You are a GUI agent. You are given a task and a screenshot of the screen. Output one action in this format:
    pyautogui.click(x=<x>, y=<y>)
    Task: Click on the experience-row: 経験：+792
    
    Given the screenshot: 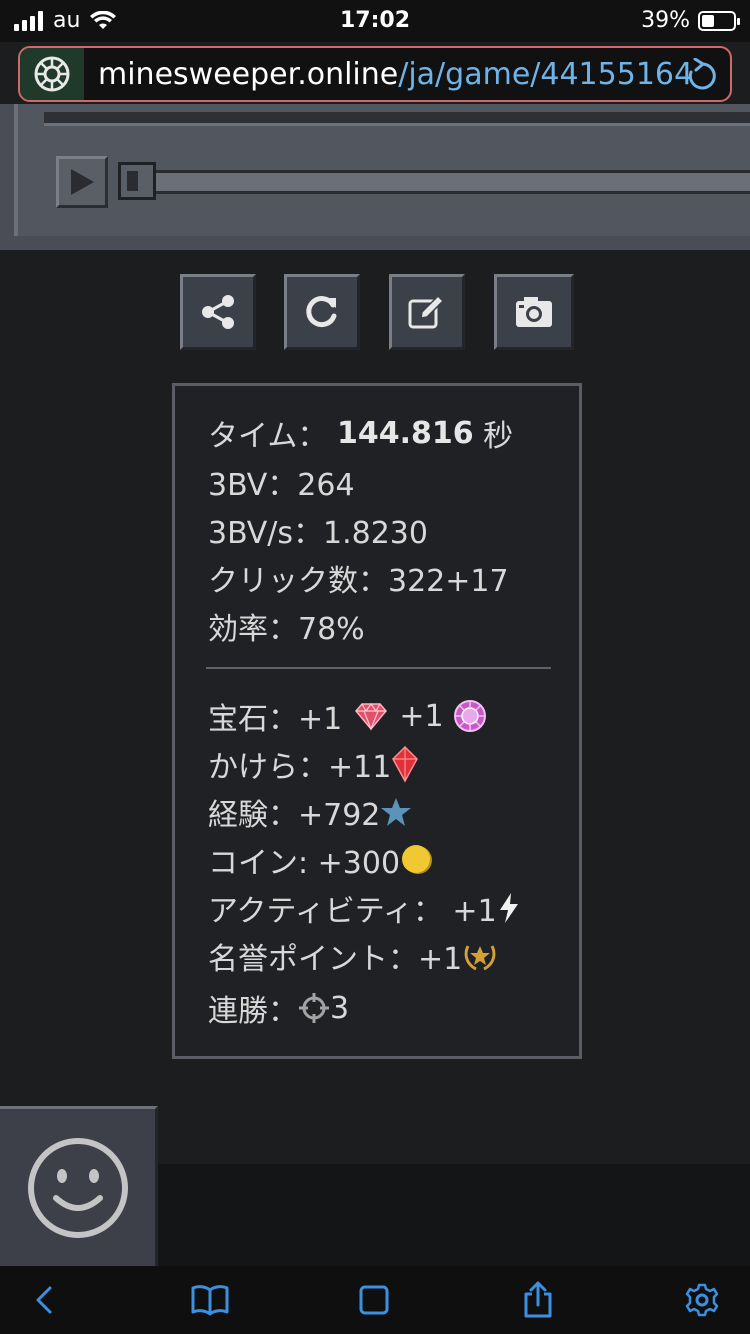 What is the action you would take?
    pyautogui.click(x=310, y=812)
    